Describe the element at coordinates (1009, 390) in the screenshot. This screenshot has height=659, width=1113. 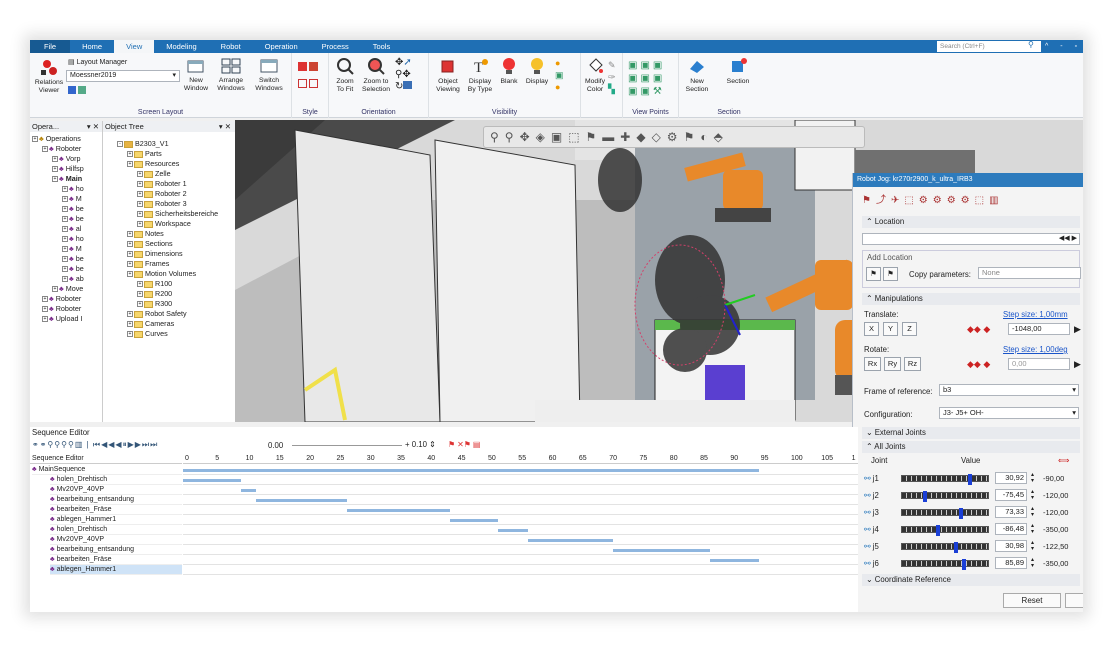
I see `frame-select: b3 ▾` at that location.